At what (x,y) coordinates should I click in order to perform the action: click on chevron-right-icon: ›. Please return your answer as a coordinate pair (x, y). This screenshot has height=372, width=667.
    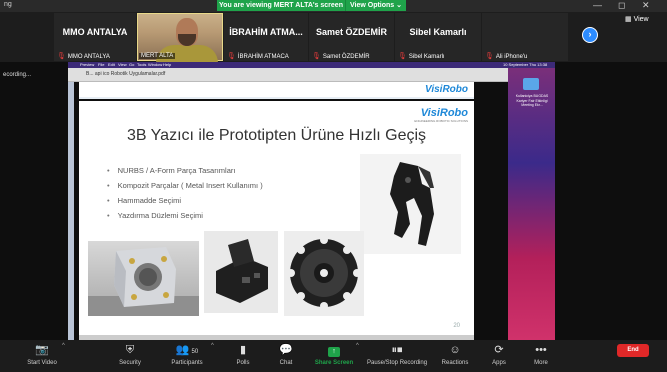
    Looking at the image, I should click on (590, 35).